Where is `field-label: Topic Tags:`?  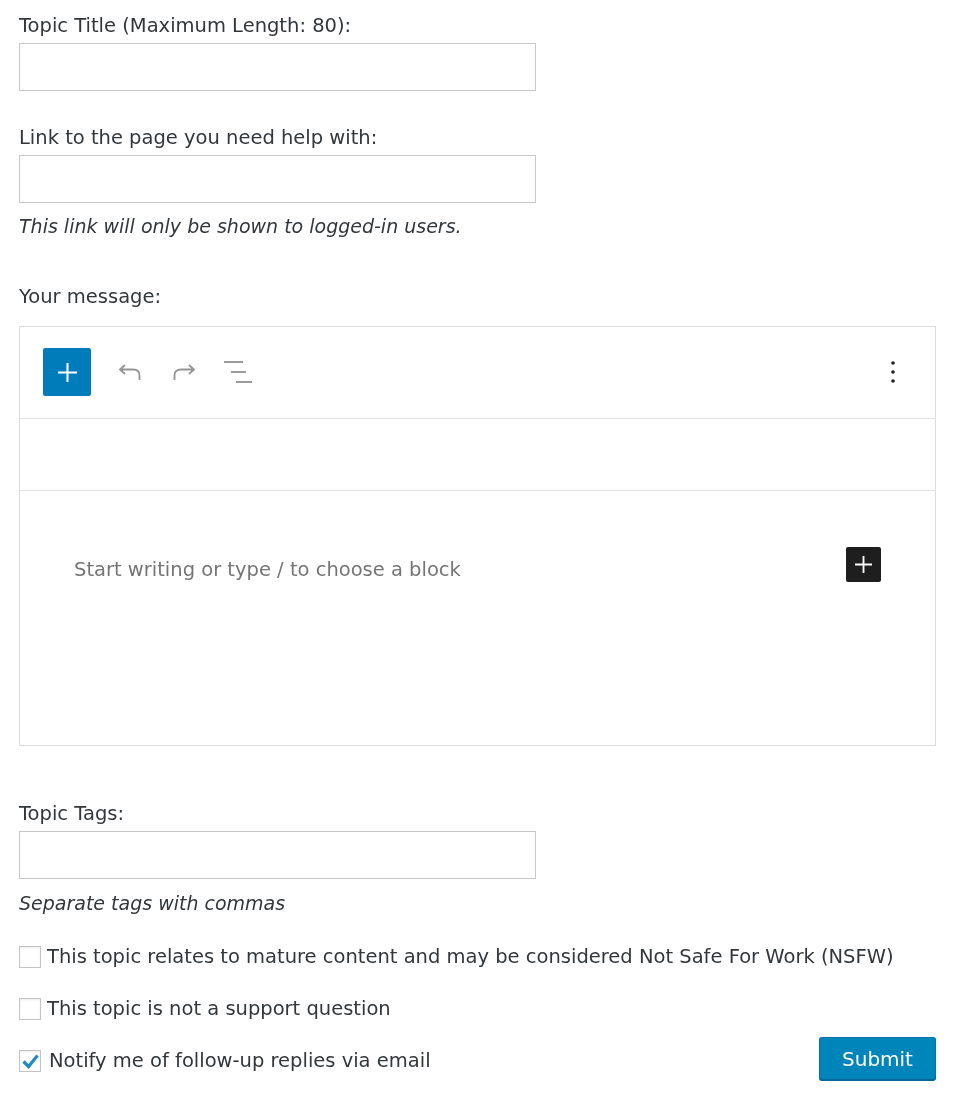
field-label: Topic Tags: is located at coordinates (71, 814).